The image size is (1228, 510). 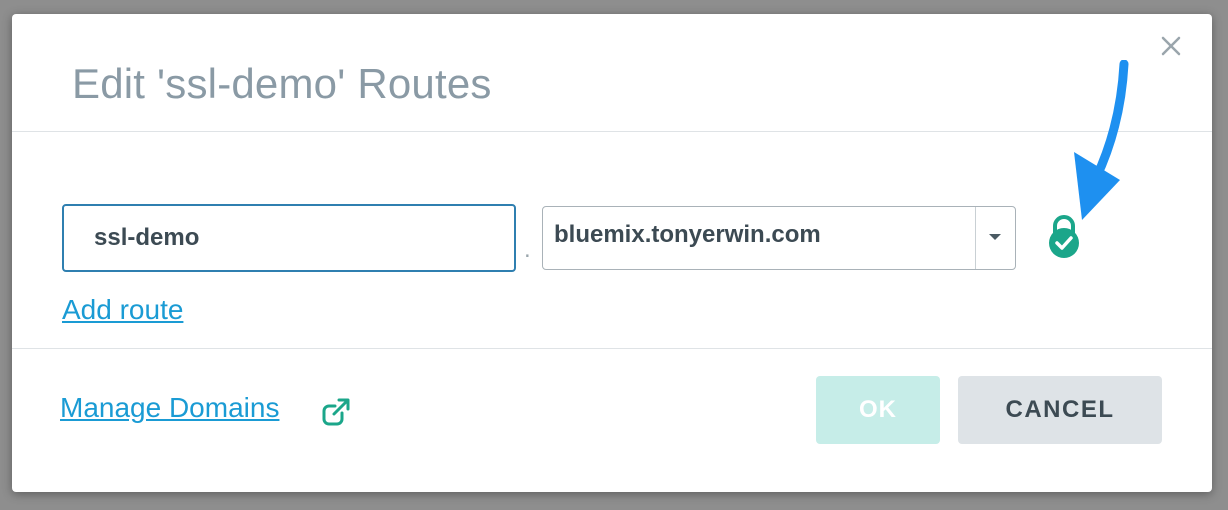 What do you see at coordinates (995, 237) in the screenshot?
I see `chevron-down-icon` at bounding box center [995, 237].